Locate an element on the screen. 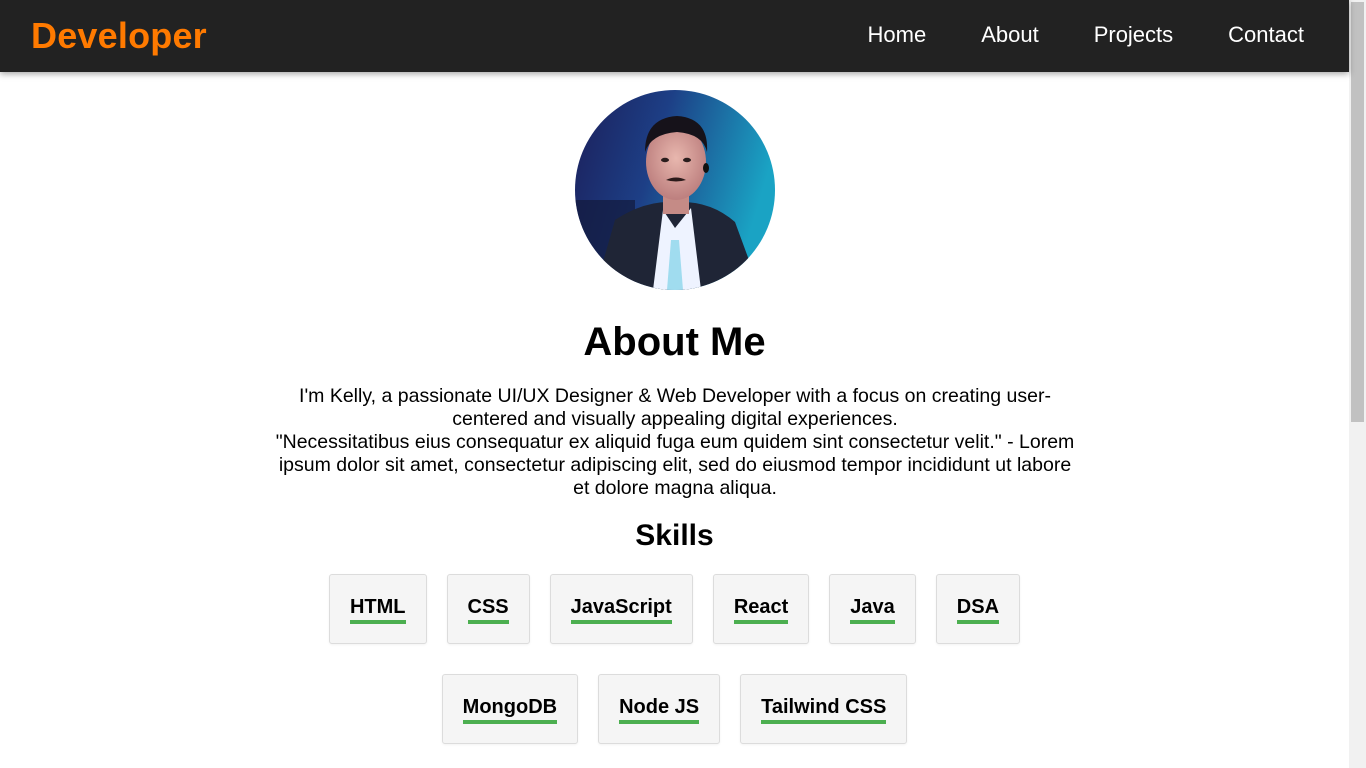  skill-name: DSA is located at coordinates (978, 609).